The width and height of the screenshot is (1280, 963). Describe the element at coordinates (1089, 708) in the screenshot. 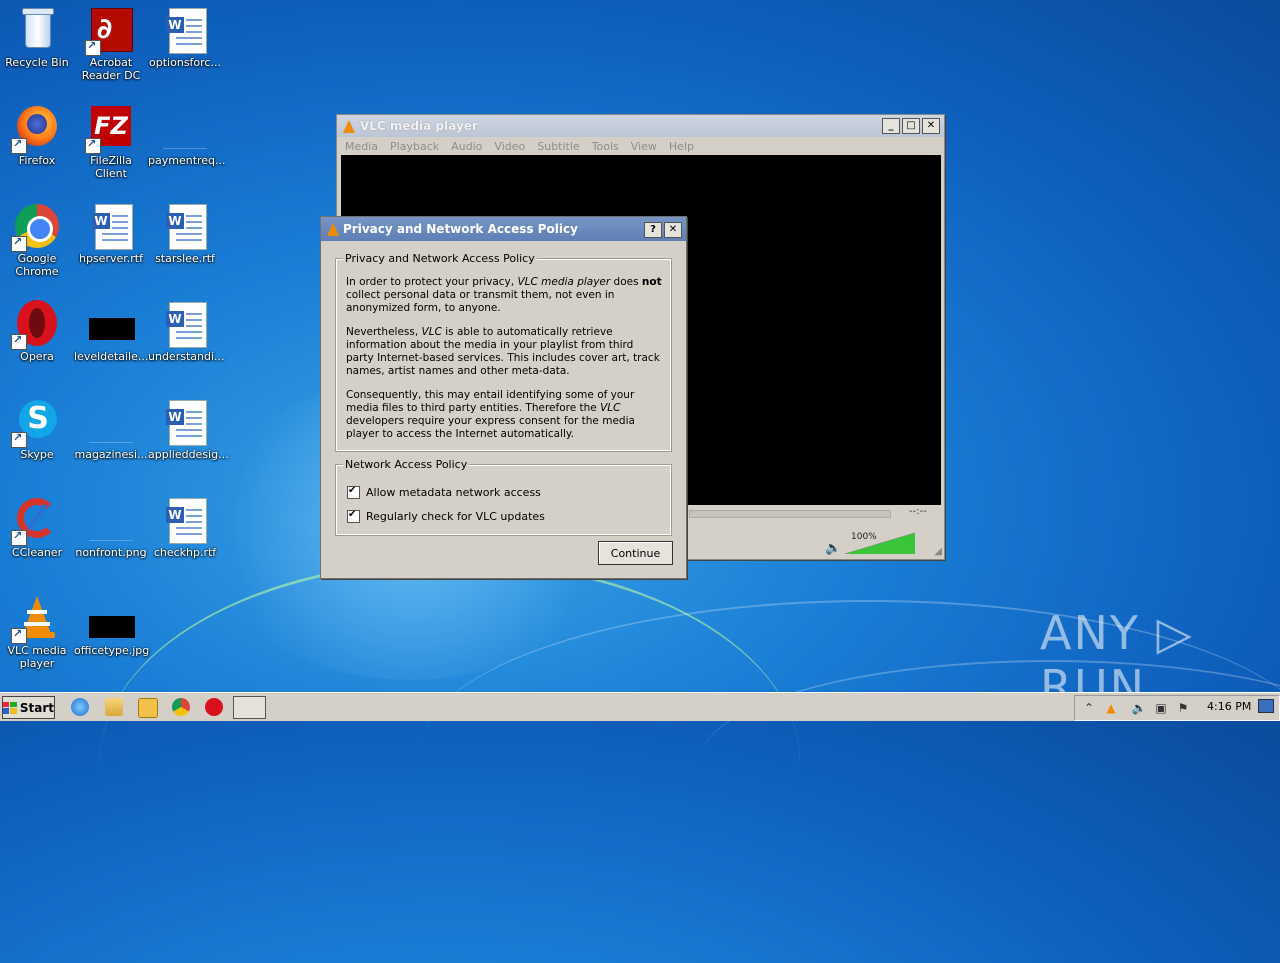

I see `show-hidden-icons-icon: ⌃` at that location.